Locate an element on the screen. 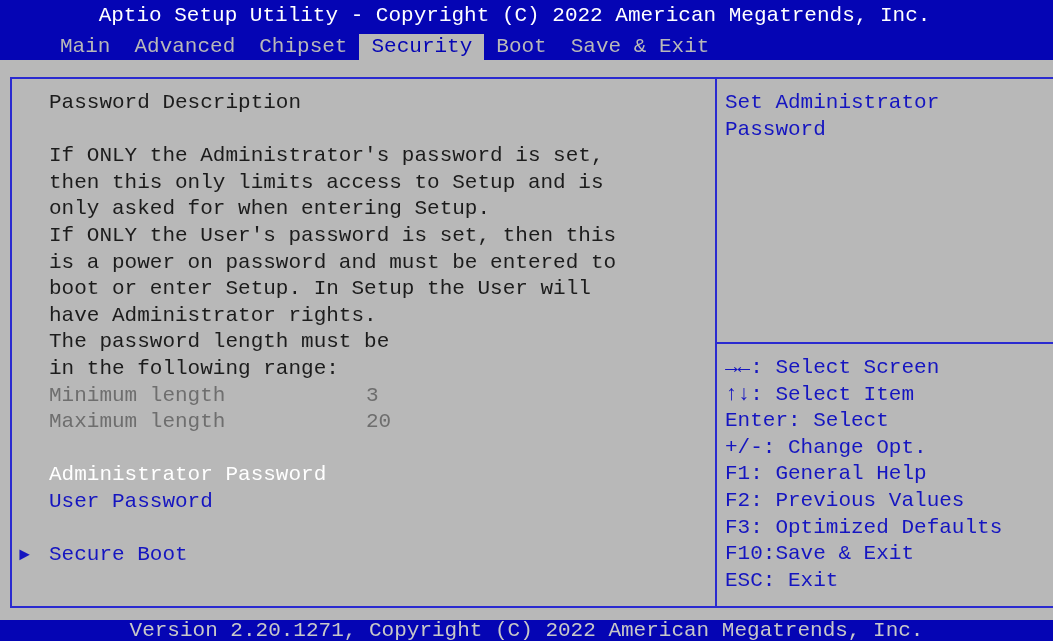  description-line: If ONLY the User's password is set, then this is located at coordinates (333, 235).